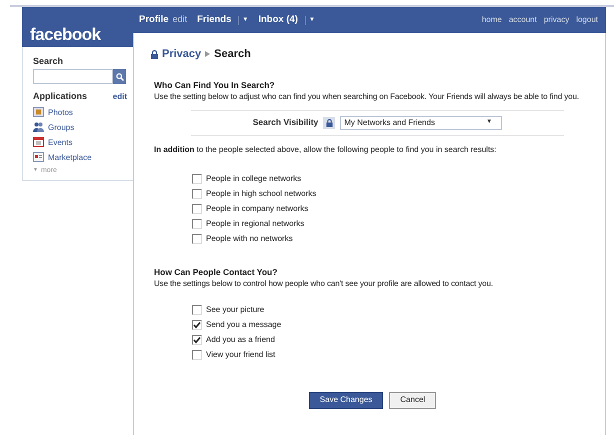 Image resolution: width=614 pixels, height=435 pixels. I want to click on checkbox-label: View your friend list, so click(241, 354).